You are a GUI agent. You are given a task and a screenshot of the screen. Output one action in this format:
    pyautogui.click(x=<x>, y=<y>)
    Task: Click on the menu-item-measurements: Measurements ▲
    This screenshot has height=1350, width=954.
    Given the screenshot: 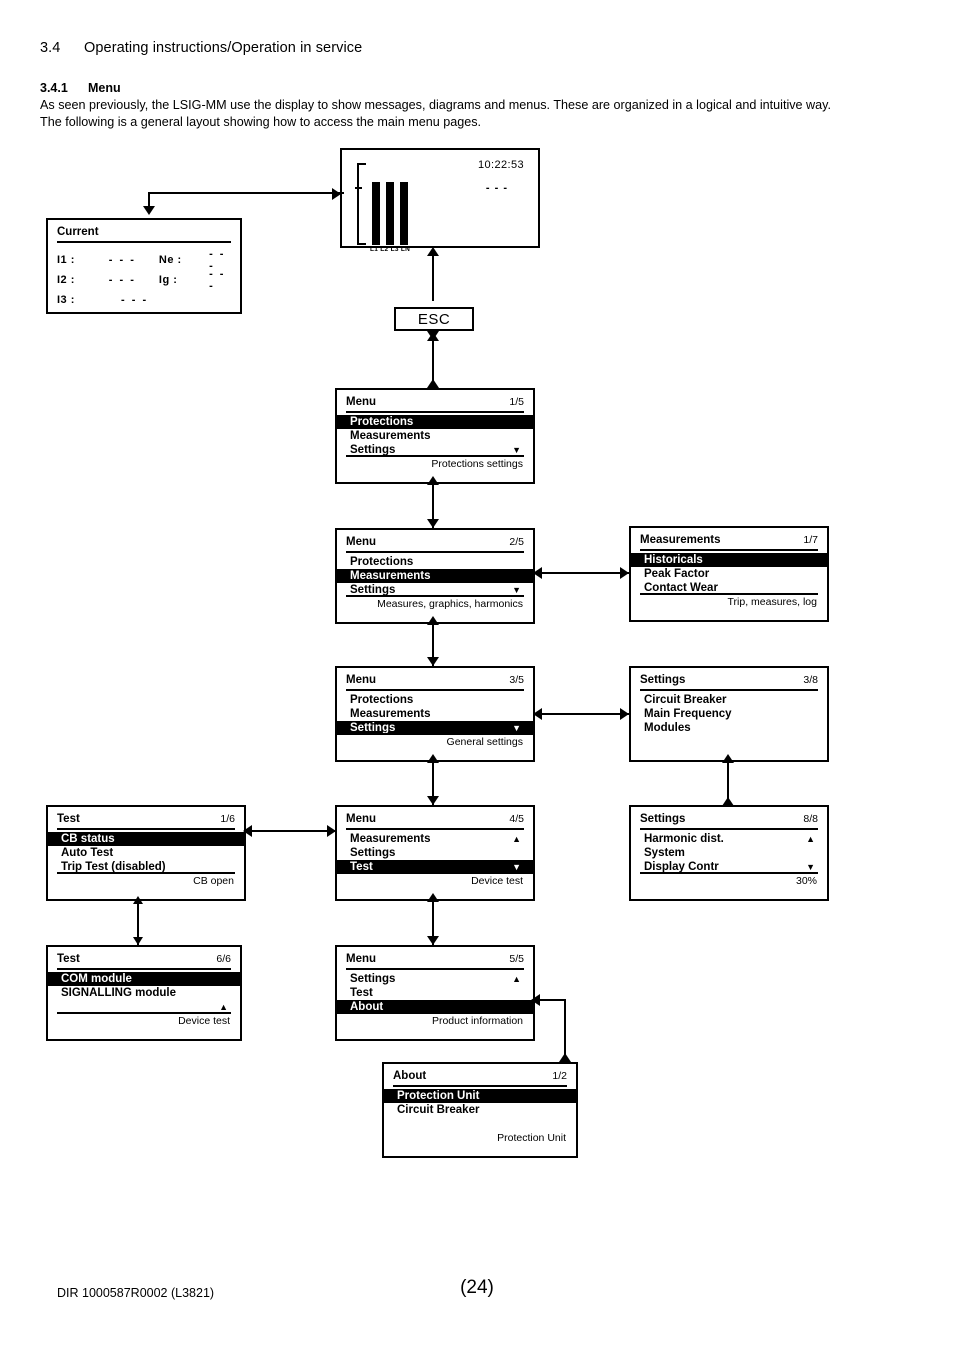 What is the action you would take?
    pyautogui.click(x=435, y=839)
    